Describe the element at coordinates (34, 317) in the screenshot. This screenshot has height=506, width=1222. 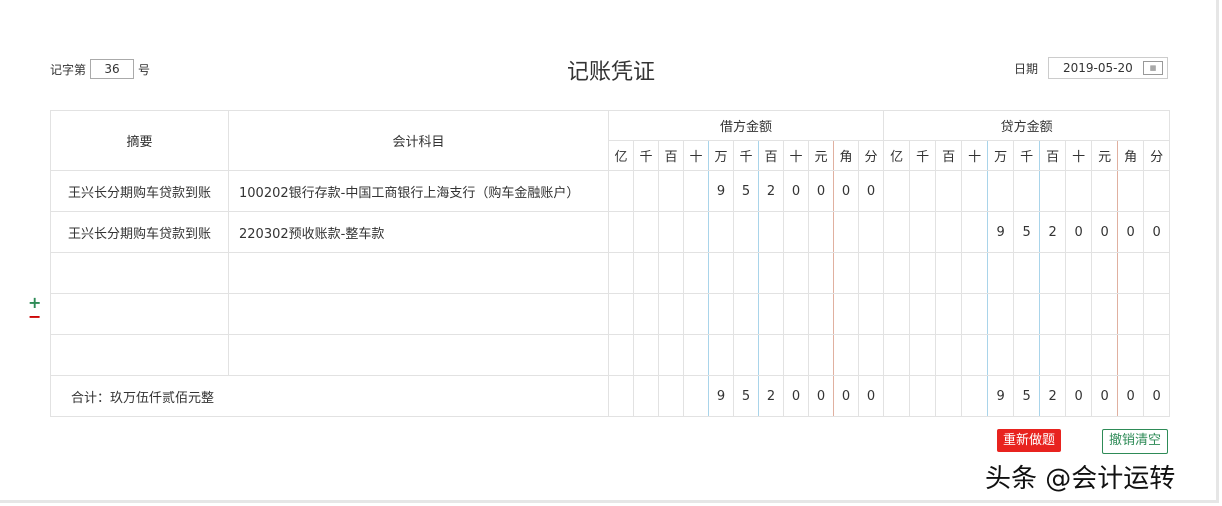
I see `remove-row-button: −` at that location.